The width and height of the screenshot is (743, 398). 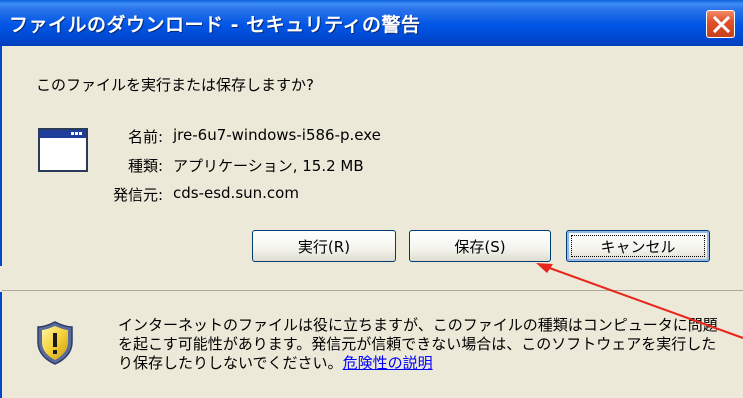 What do you see at coordinates (343, 194) in the screenshot?
I see `file-source-row: 発信元: cds-esd.sun.com` at bounding box center [343, 194].